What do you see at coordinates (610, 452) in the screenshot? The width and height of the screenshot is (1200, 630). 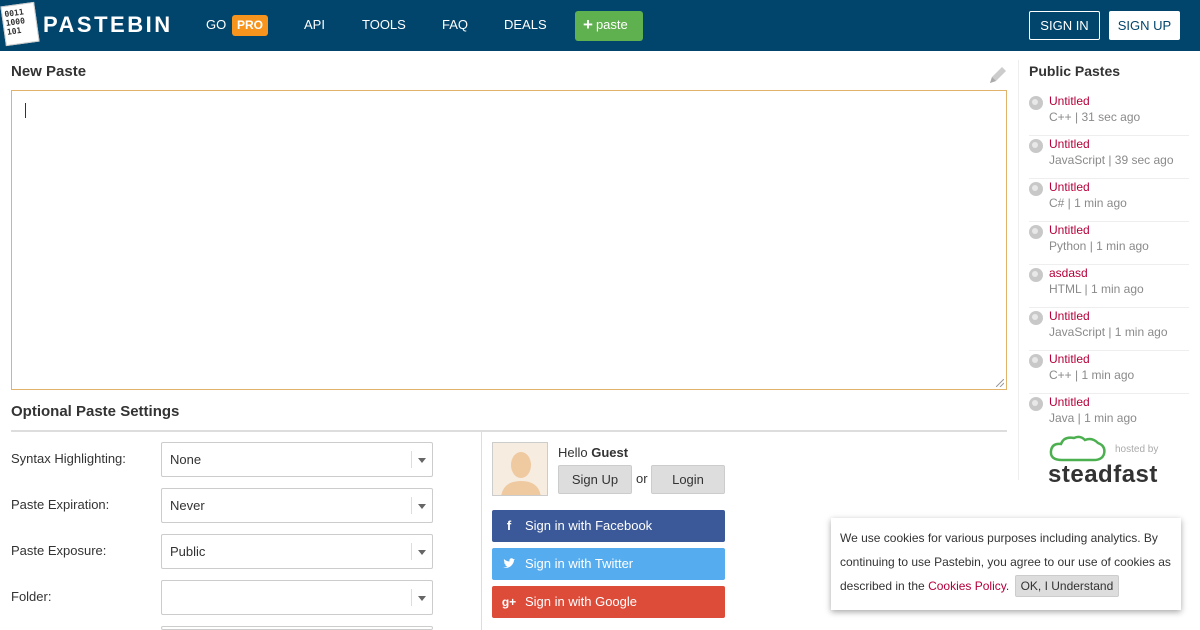 I see `guest-name: Guest` at bounding box center [610, 452].